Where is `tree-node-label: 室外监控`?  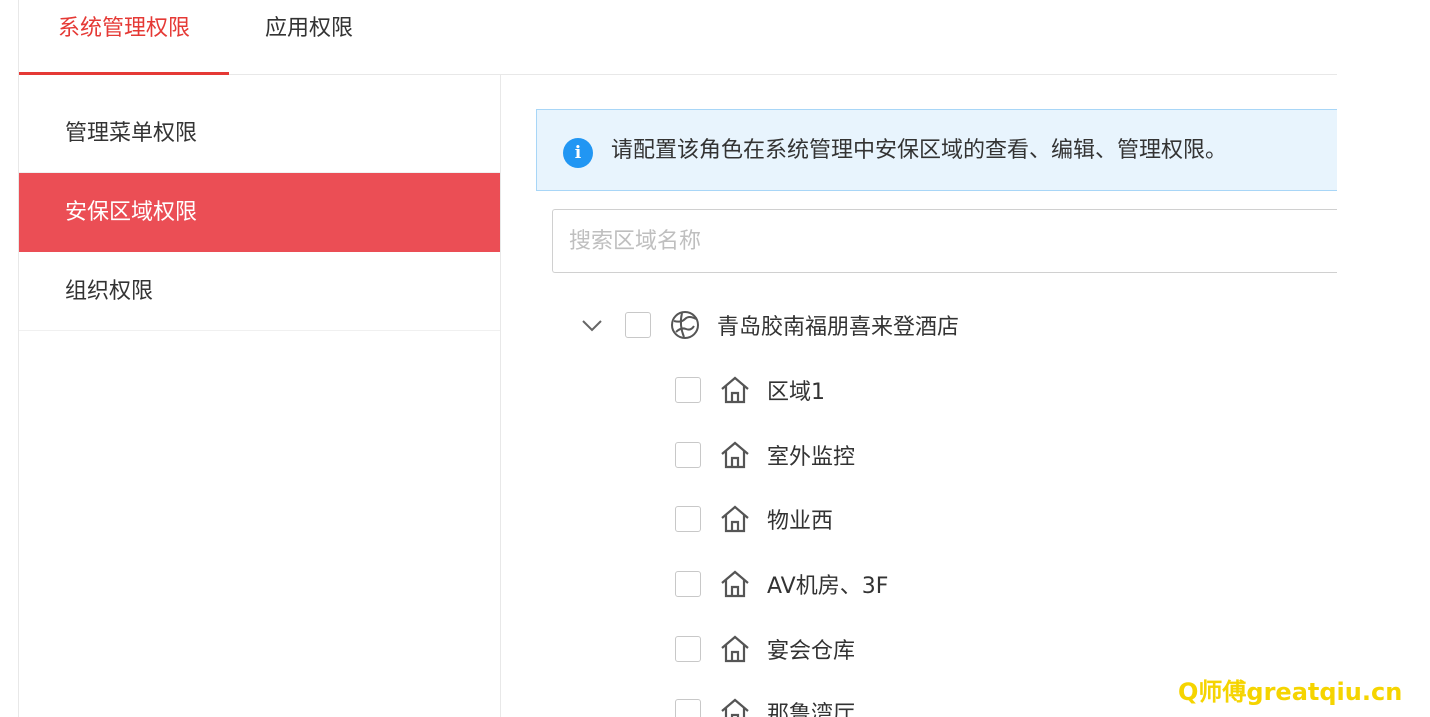
tree-node-label: 室外监控 is located at coordinates (811, 455).